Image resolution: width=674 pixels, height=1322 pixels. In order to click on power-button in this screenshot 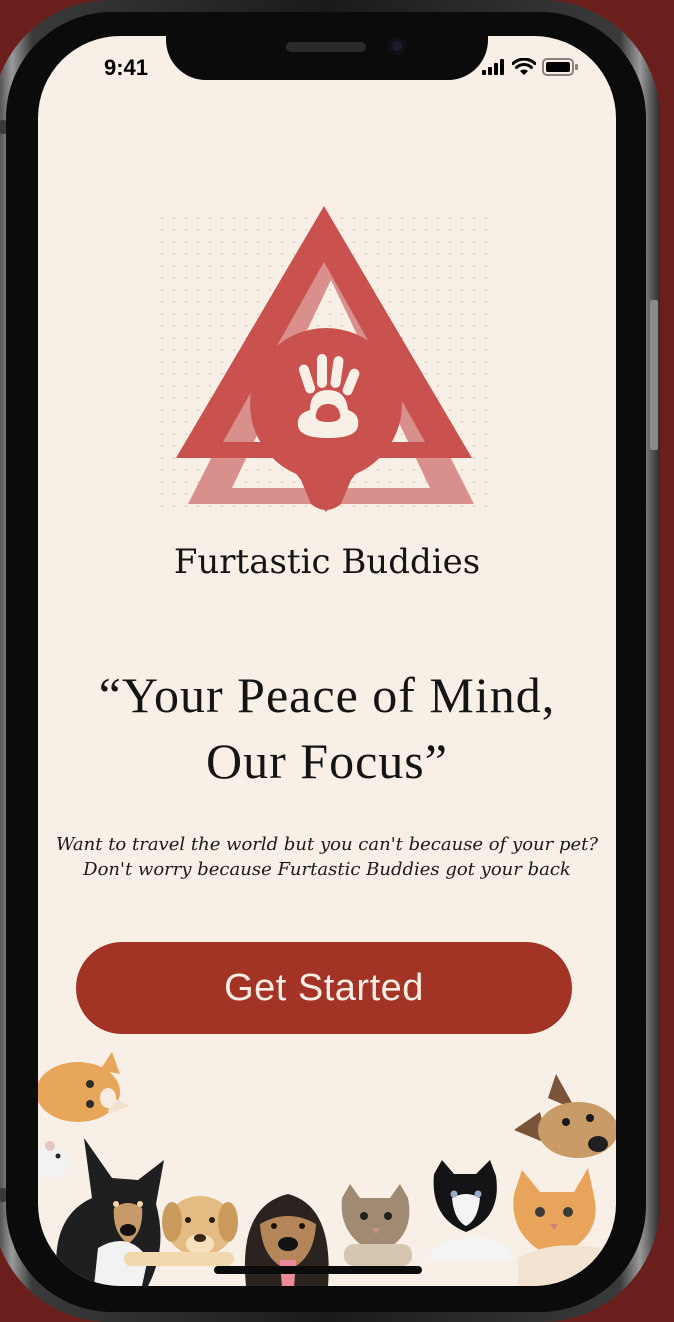, I will do `click(654, 375)`.